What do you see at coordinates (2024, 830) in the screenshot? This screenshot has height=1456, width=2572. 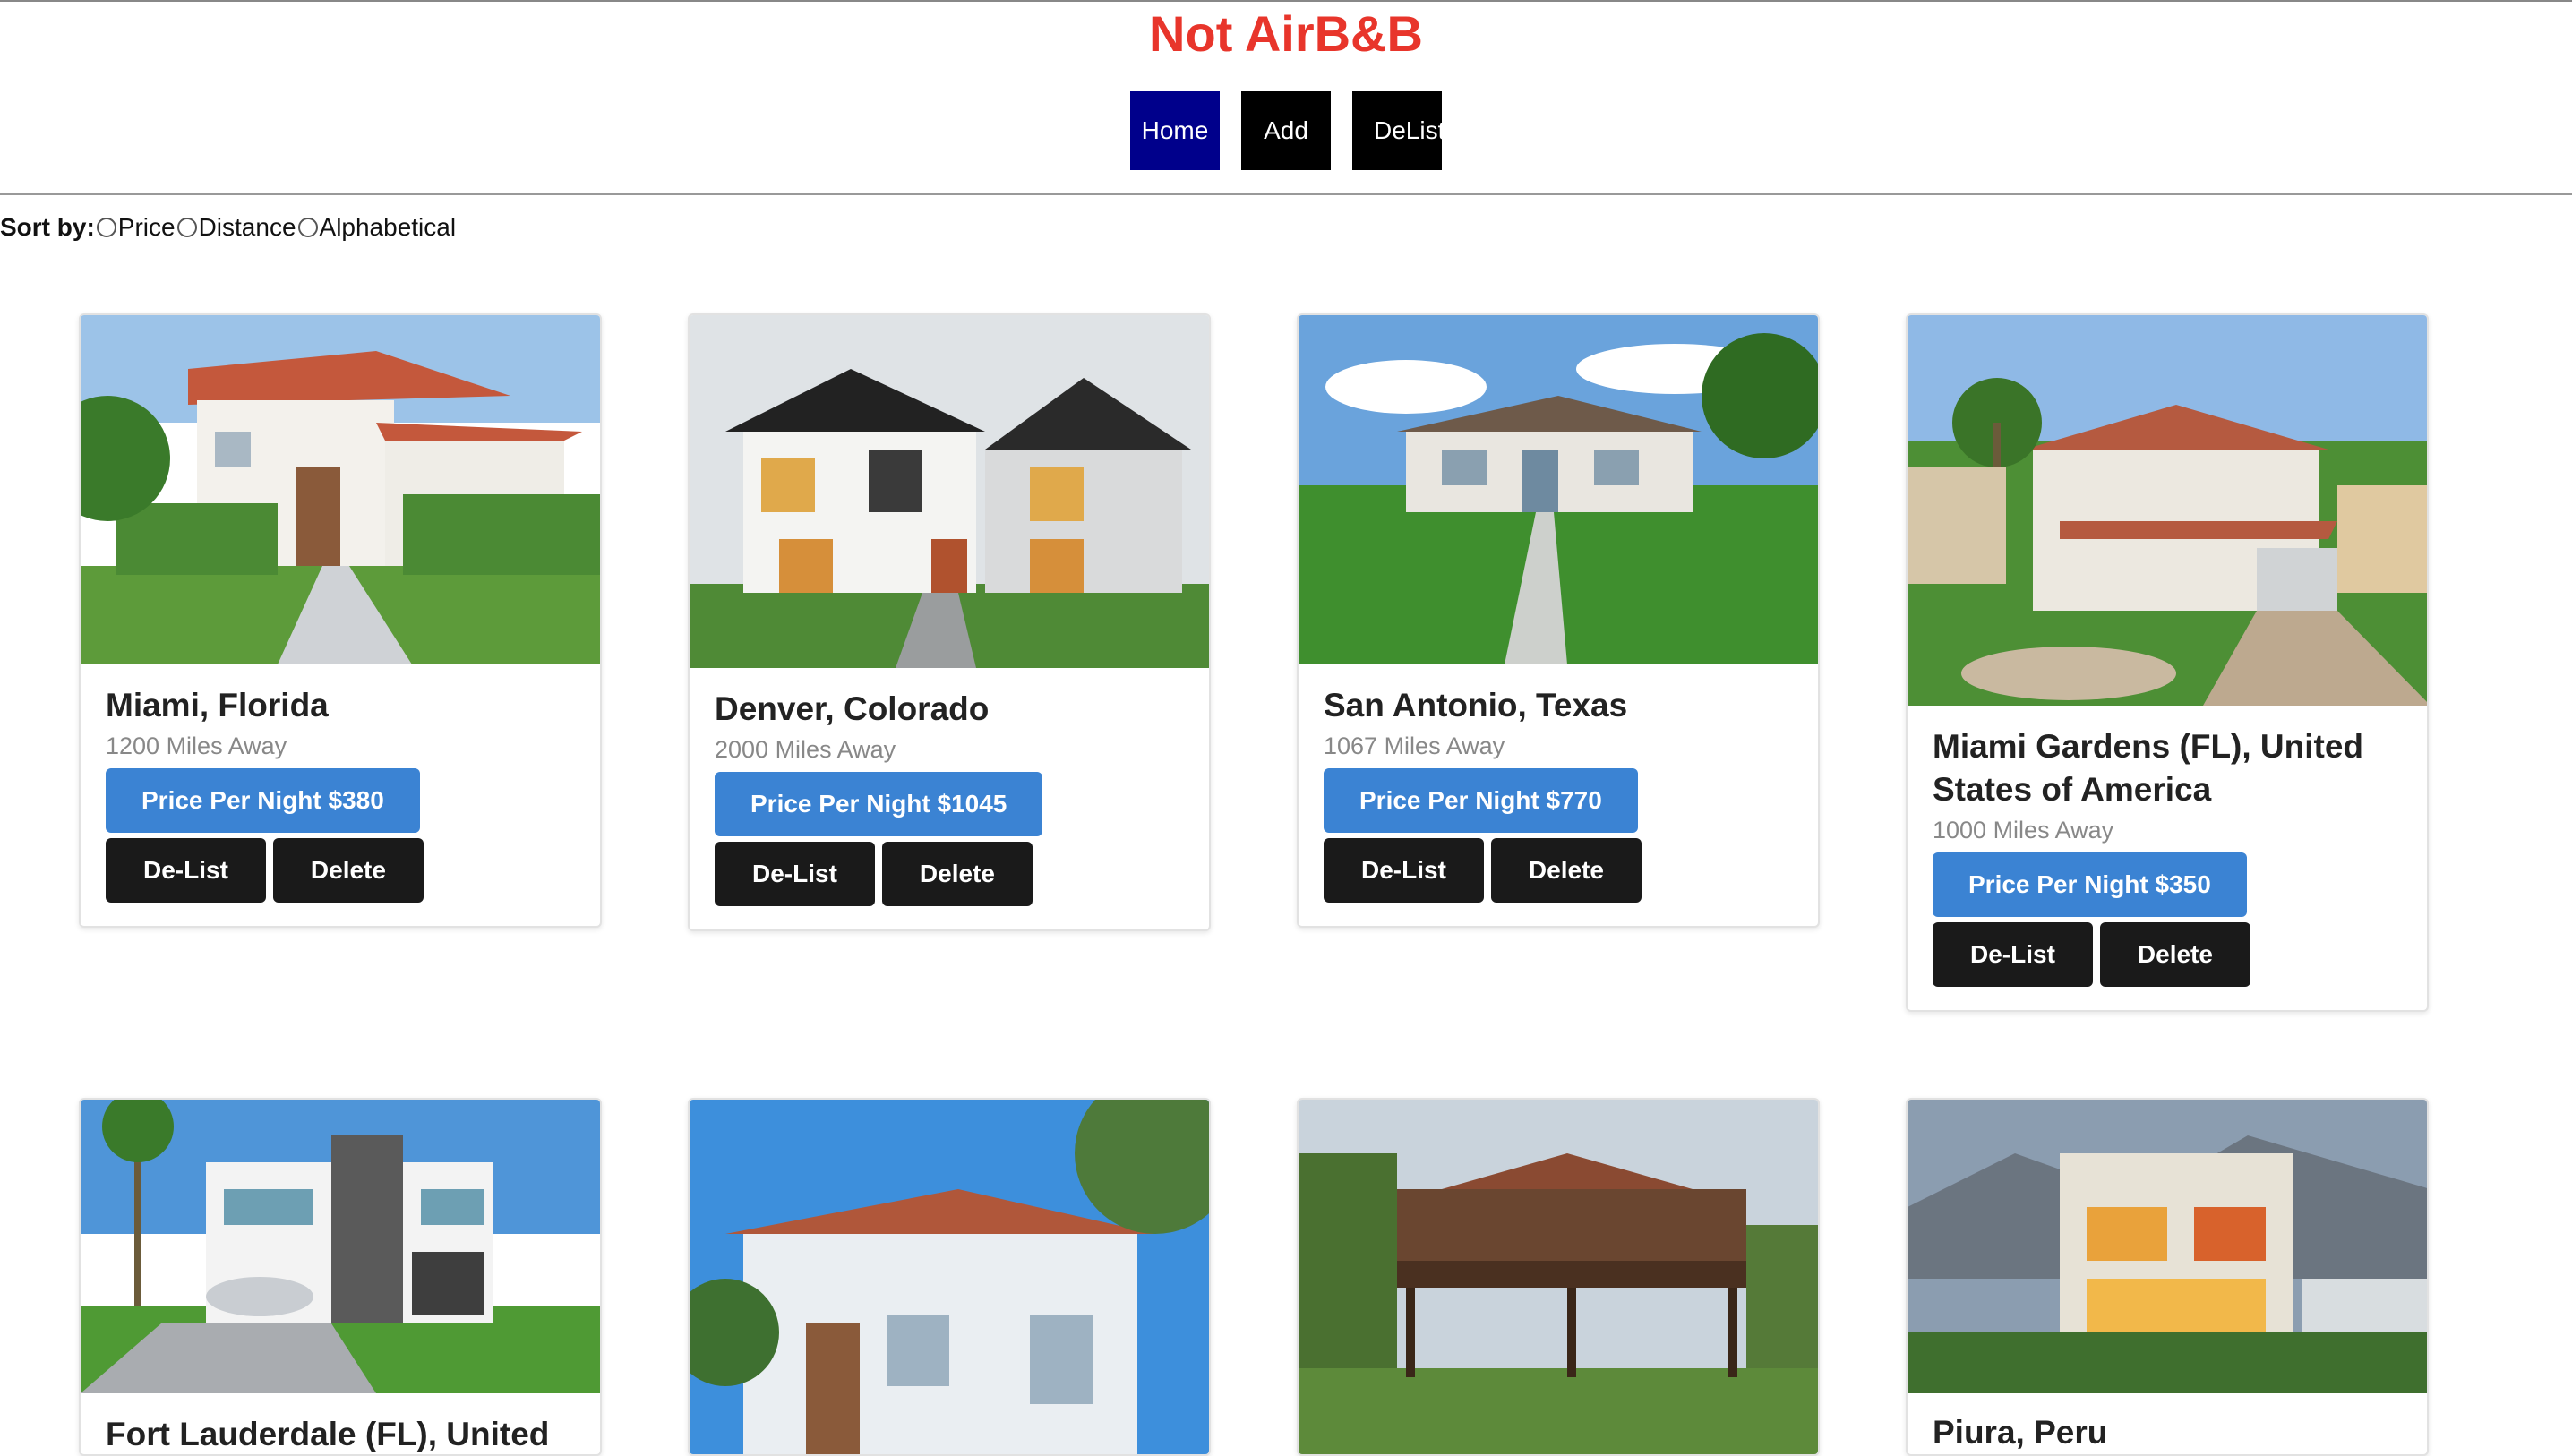 I see `listing-distance: 1000 Miles Away` at bounding box center [2024, 830].